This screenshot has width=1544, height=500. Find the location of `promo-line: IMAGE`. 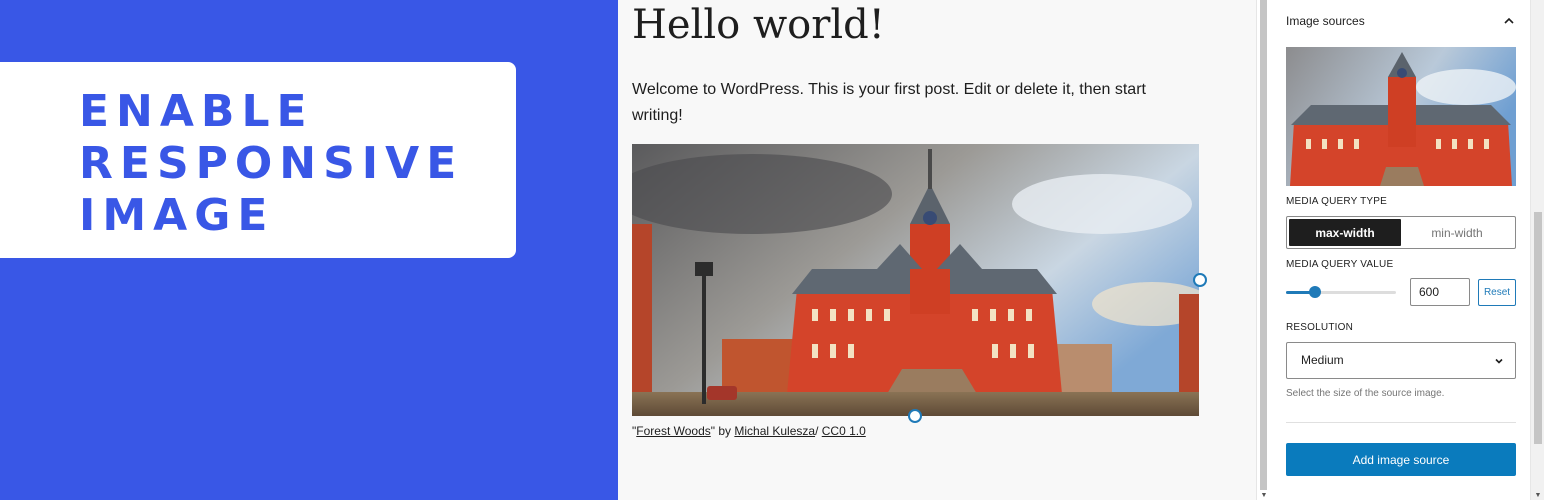

promo-line: IMAGE is located at coordinates (177, 215).